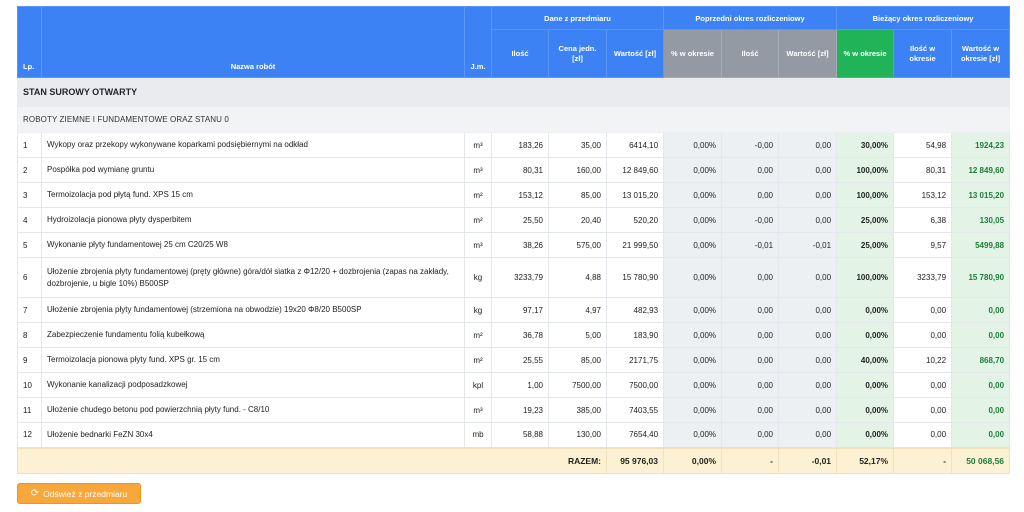 This screenshot has width=1024, height=512. What do you see at coordinates (981, 460) in the screenshot?
I see `summary-cur-wartosc: 50 068,56` at bounding box center [981, 460].